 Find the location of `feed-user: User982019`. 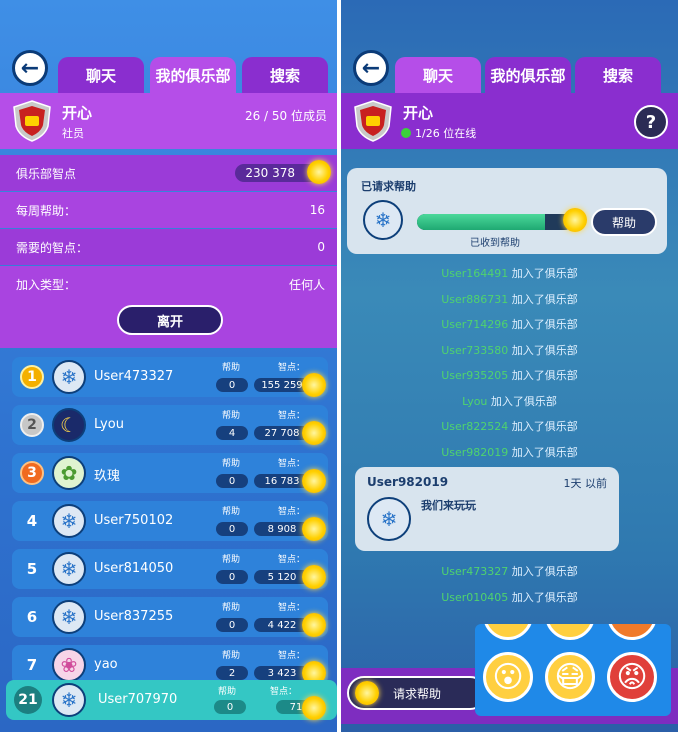

feed-user: User982019 is located at coordinates (475, 452).